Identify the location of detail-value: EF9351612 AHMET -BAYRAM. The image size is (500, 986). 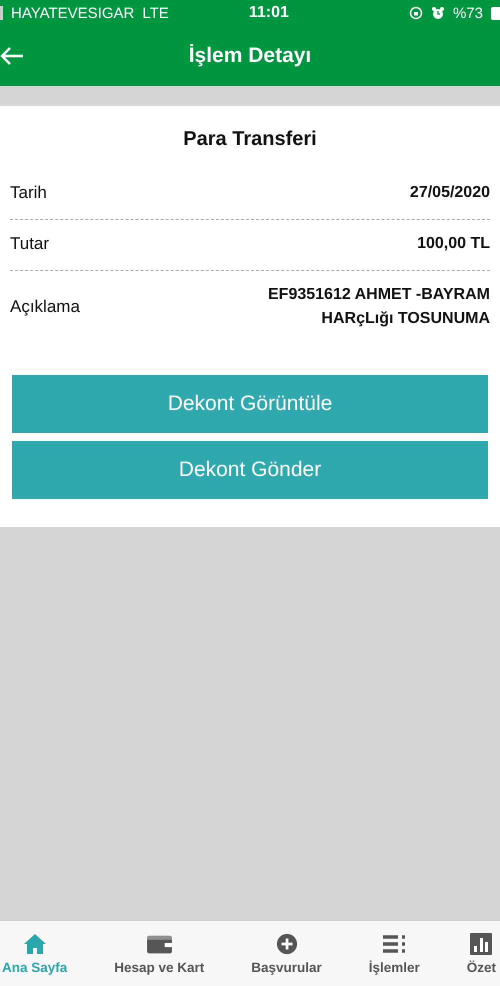
(379, 295).